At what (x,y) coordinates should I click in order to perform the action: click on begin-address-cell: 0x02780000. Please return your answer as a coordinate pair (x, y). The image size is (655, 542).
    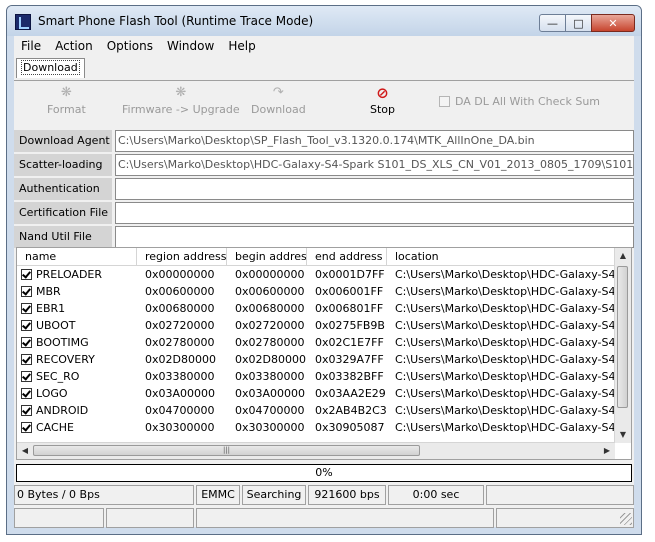
    Looking at the image, I should click on (270, 342).